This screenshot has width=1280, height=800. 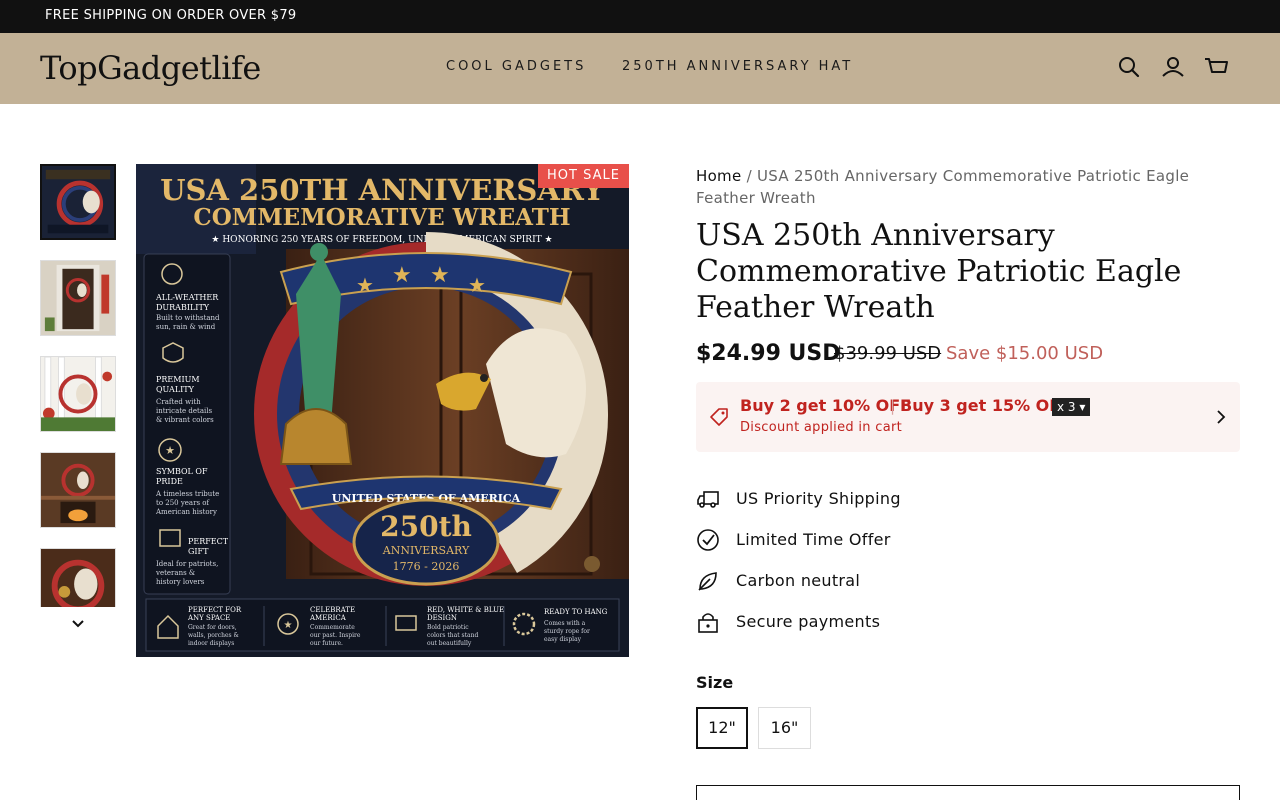 I want to click on nav-250th-anniversary-hat: 250TH ANNIVERSARY HAT, so click(x=737, y=66).